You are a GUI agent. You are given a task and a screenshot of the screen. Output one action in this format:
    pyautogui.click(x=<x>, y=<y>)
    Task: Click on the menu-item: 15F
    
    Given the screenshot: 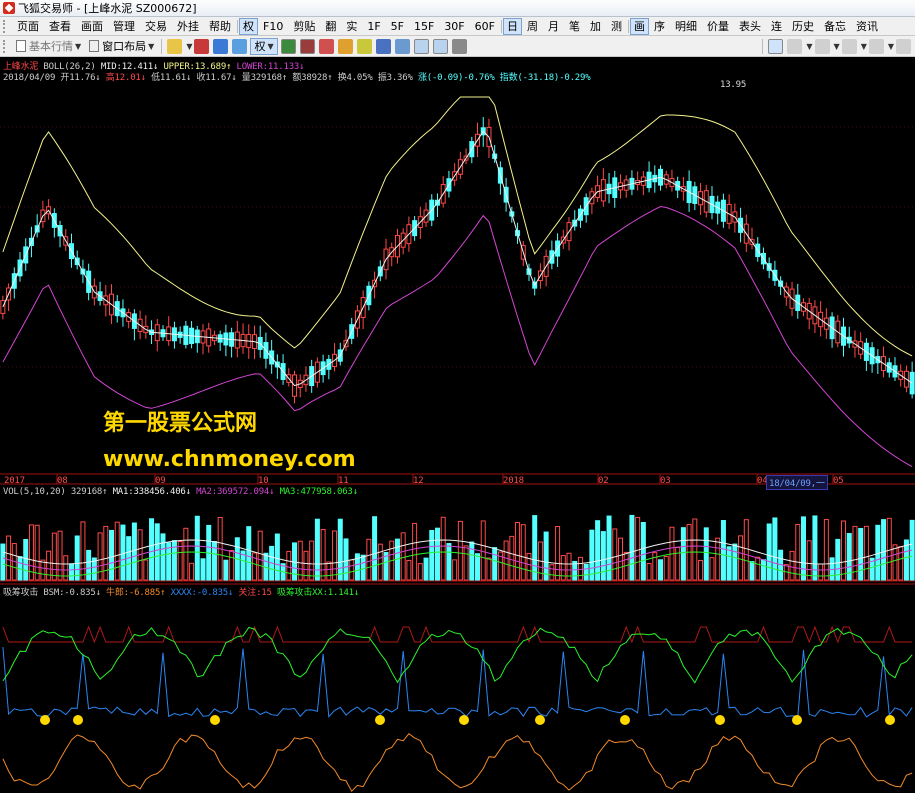 What is the action you would take?
    pyautogui.click(x=424, y=26)
    